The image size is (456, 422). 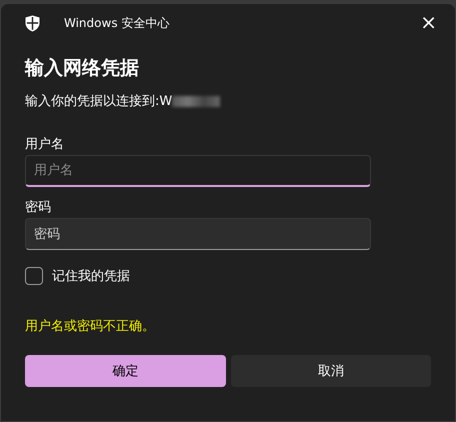 I want to click on field-label: 用户名, so click(x=45, y=145).